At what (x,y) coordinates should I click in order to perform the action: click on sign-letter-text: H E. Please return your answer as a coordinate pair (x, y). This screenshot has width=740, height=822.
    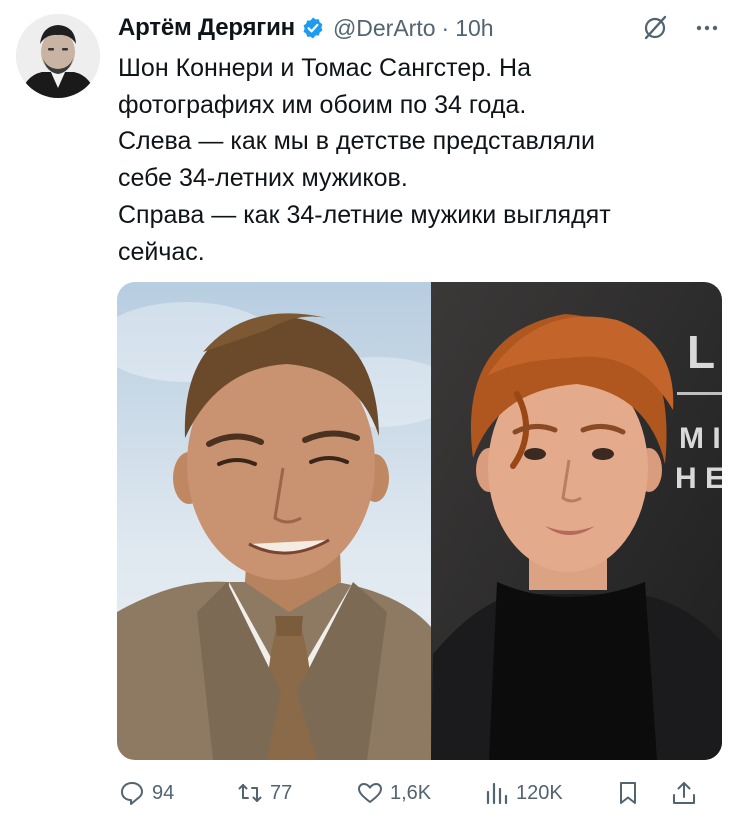
    Looking at the image, I should click on (698, 478).